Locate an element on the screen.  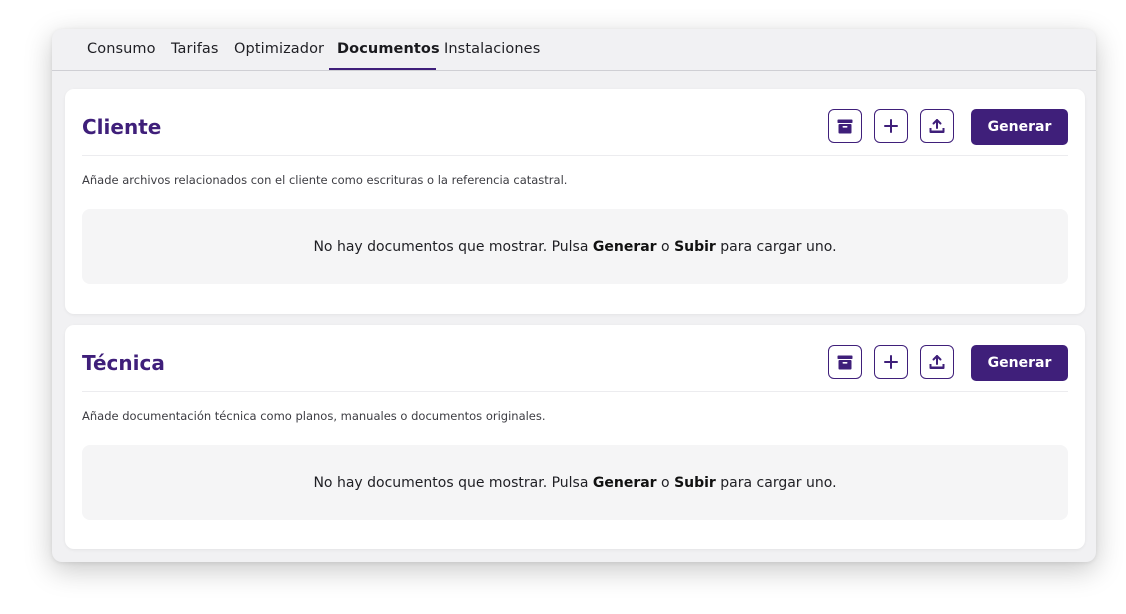
tab-optimizador: Optimizador is located at coordinates (279, 49).